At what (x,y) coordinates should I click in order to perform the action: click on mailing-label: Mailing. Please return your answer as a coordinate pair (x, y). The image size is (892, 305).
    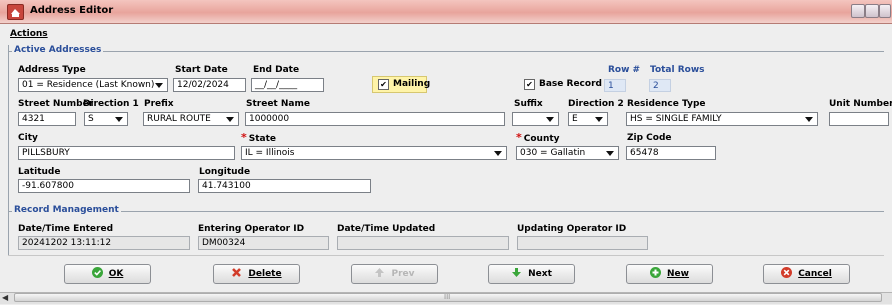
    Looking at the image, I should click on (412, 84).